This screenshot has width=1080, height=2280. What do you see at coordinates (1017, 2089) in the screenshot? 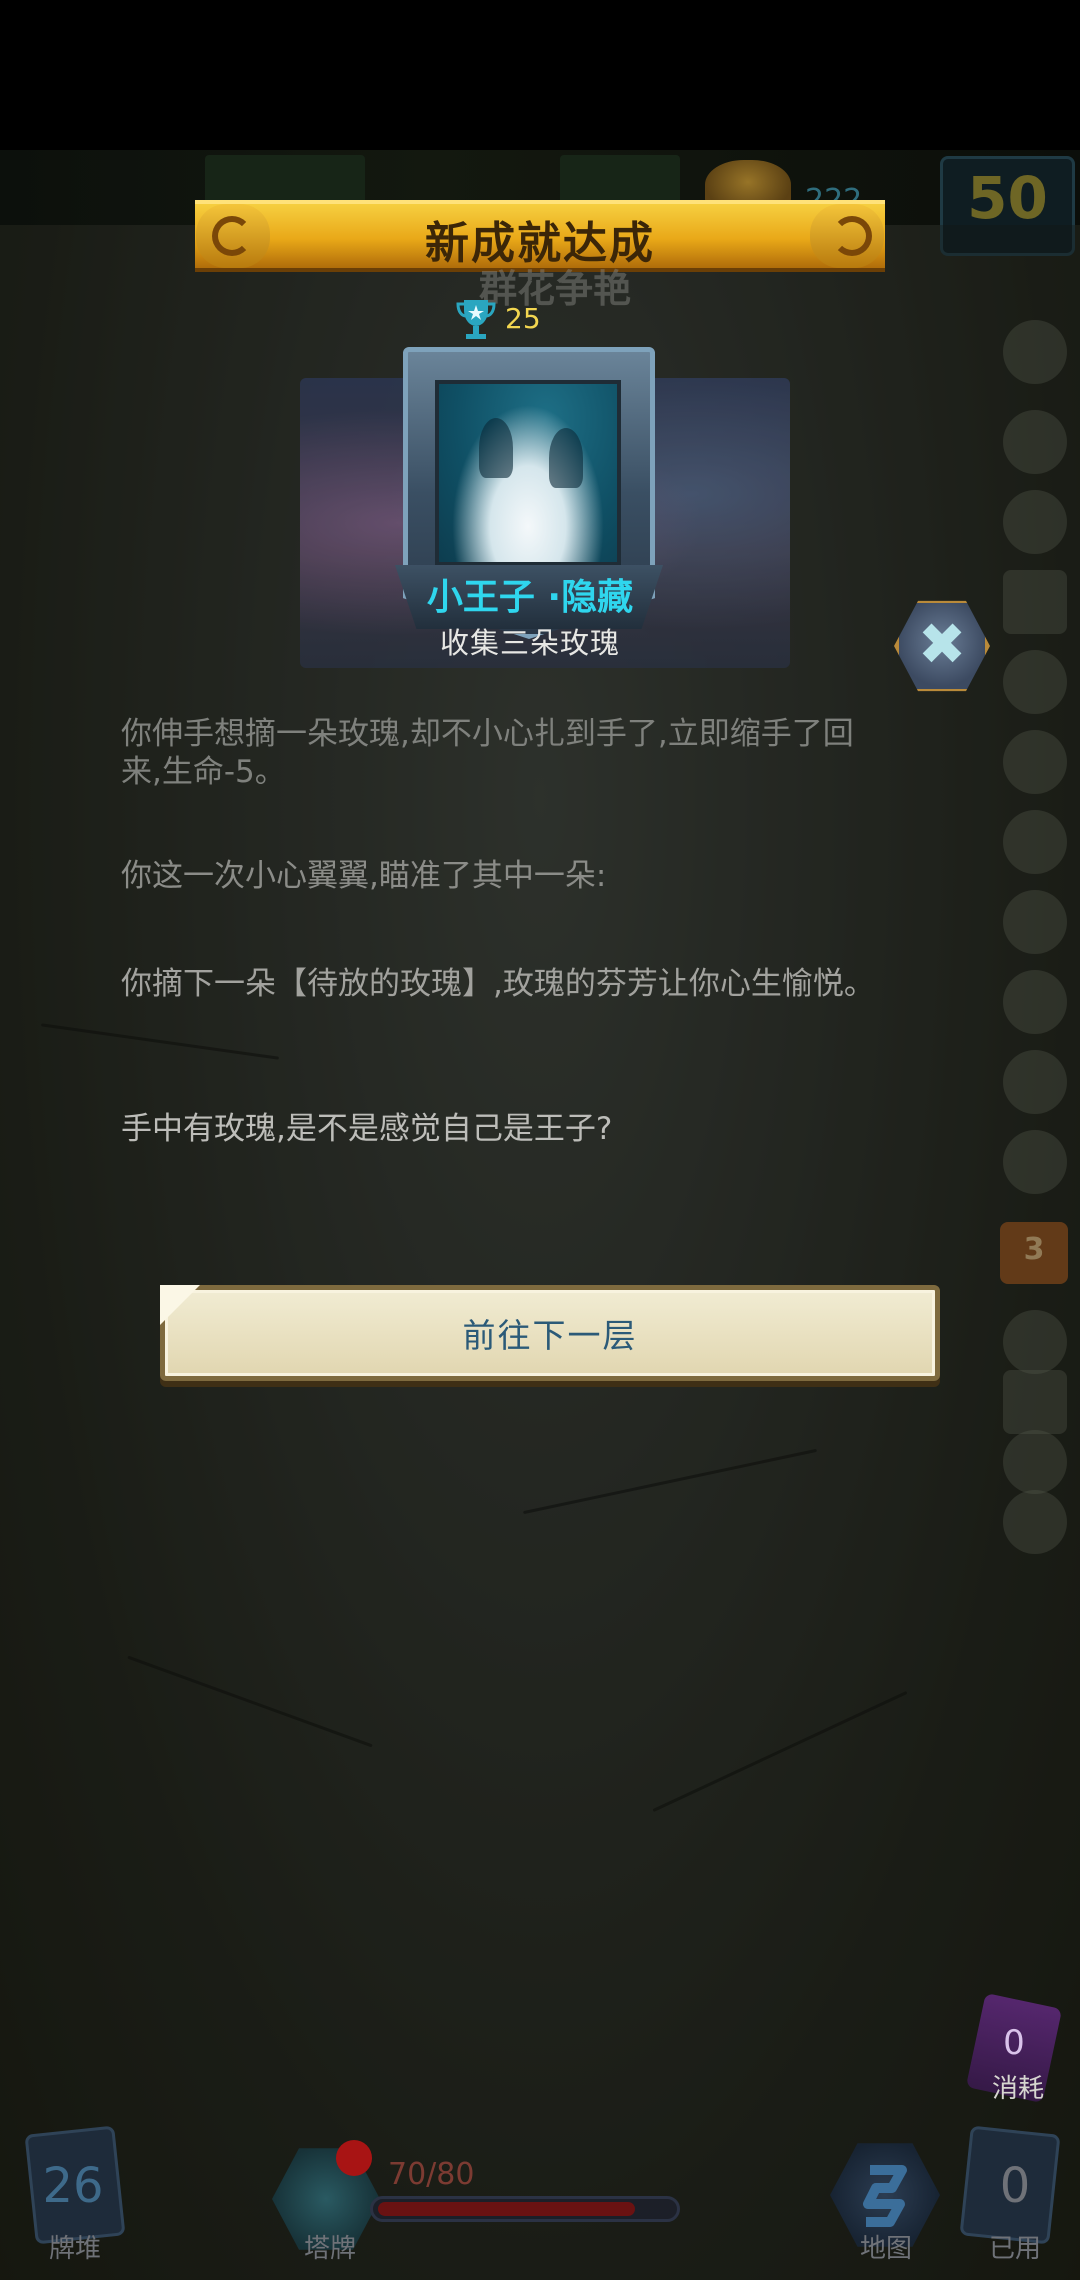
I see `consumed-pile-label: 消耗` at bounding box center [1017, 2089].